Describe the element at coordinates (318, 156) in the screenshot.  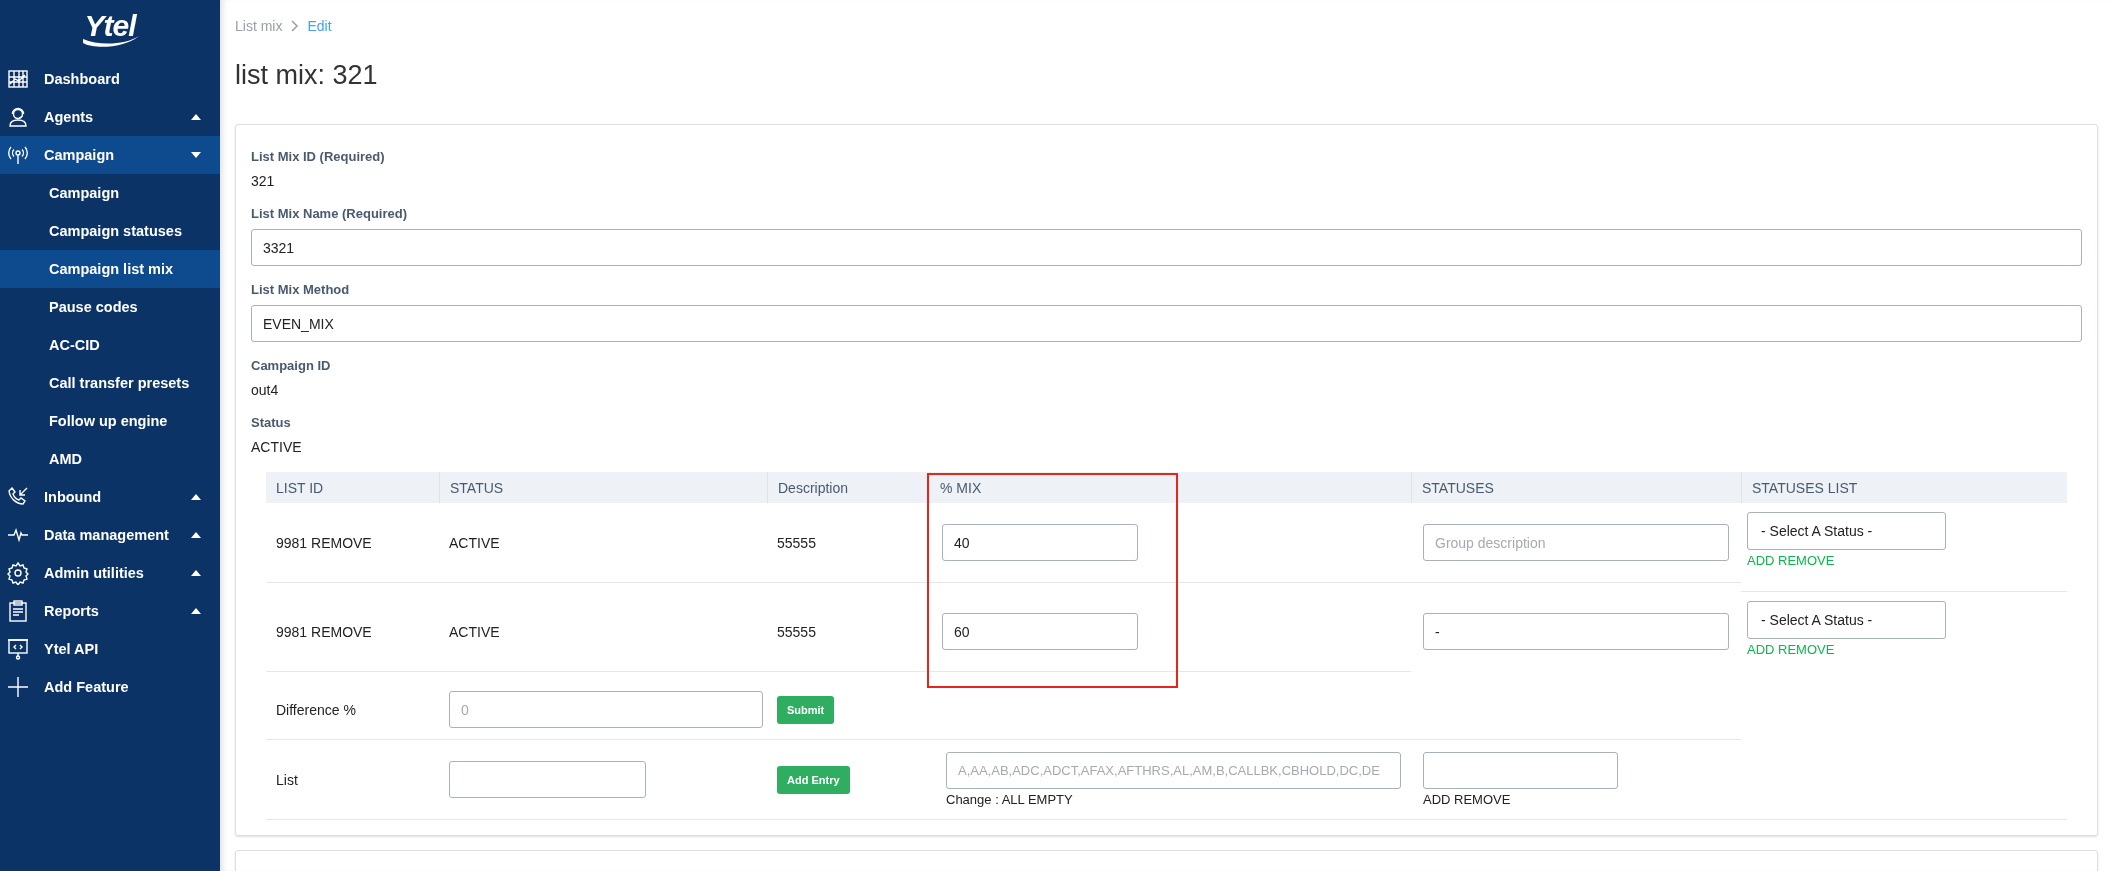
I see `field-label: List Mix ID (Required)` at that location.